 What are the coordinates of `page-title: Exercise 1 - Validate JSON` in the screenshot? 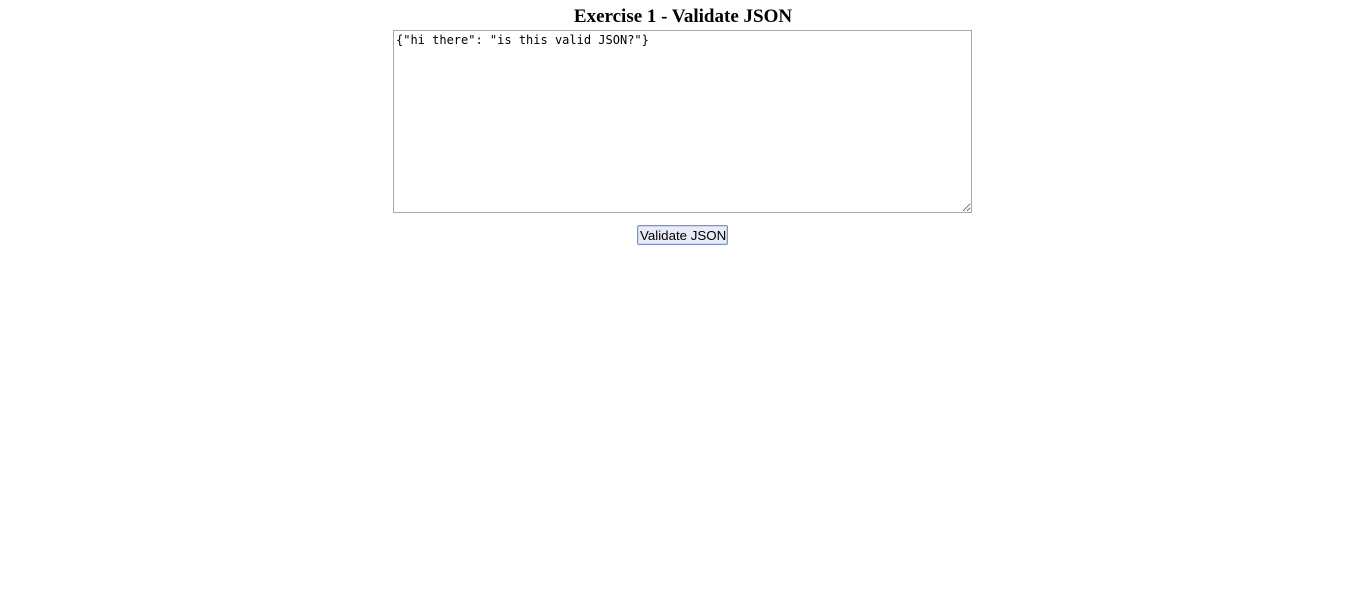 It's located at (683, 16).